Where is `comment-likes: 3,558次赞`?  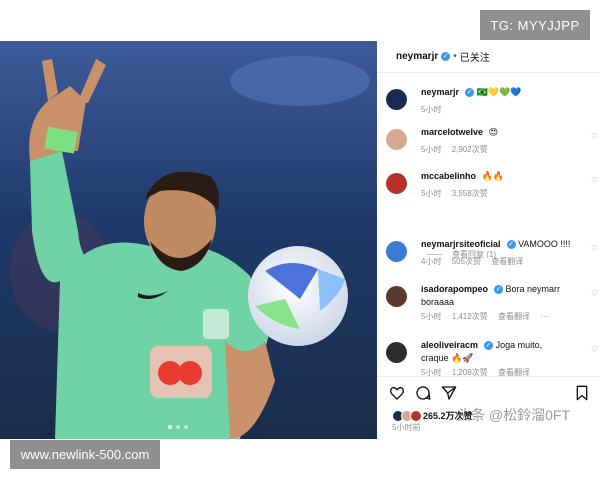
comment-likes: 3,558次赞 is located at coordinates (470, 193).